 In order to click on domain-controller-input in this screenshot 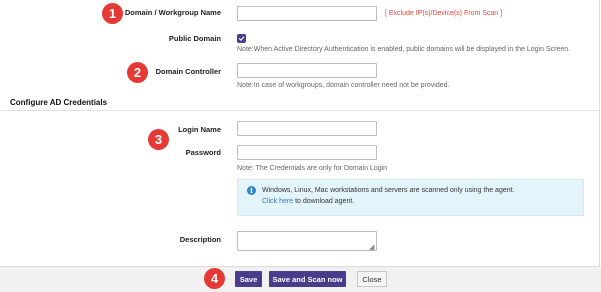, I will do `click(307, 70)`.